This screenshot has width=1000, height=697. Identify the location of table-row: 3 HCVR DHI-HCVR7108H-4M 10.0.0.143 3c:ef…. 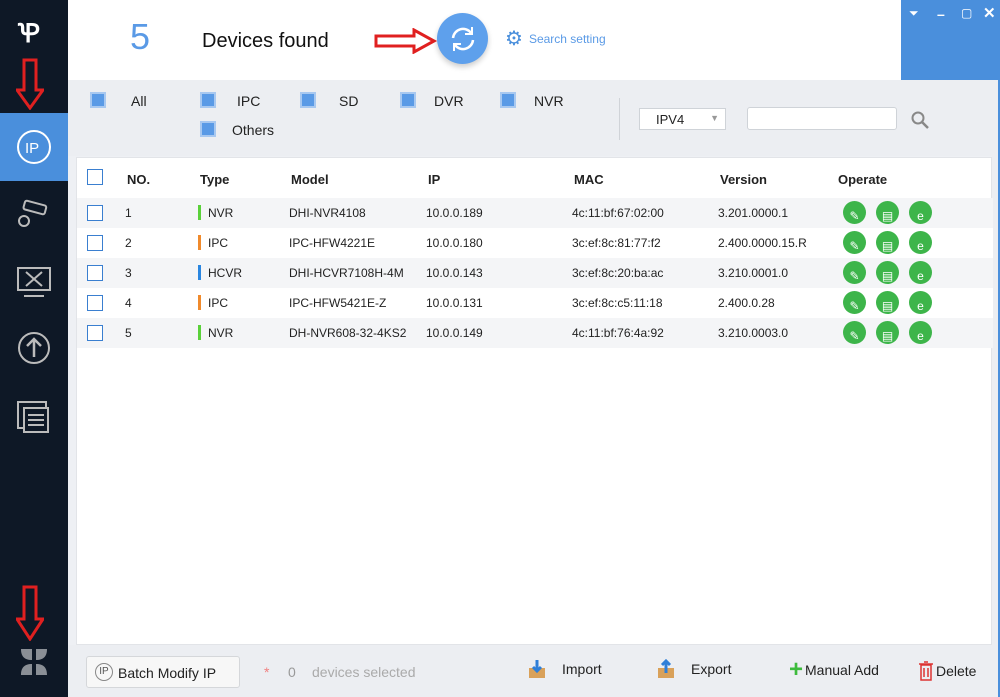
(535, 273).